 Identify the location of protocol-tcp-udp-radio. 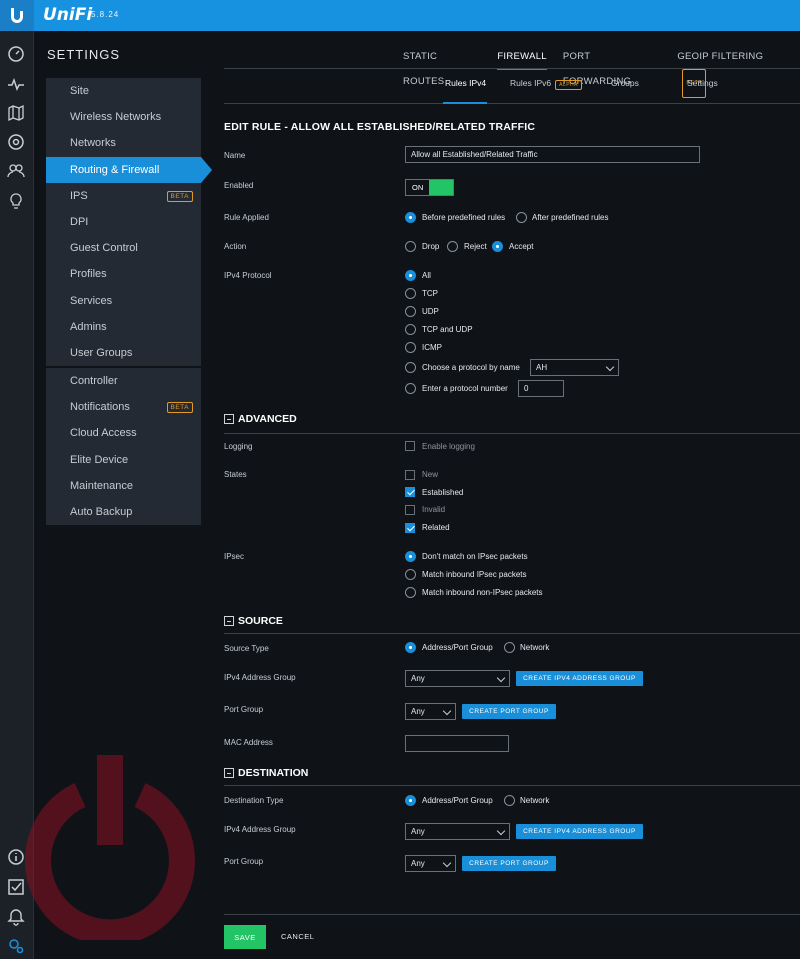
(410, 329).